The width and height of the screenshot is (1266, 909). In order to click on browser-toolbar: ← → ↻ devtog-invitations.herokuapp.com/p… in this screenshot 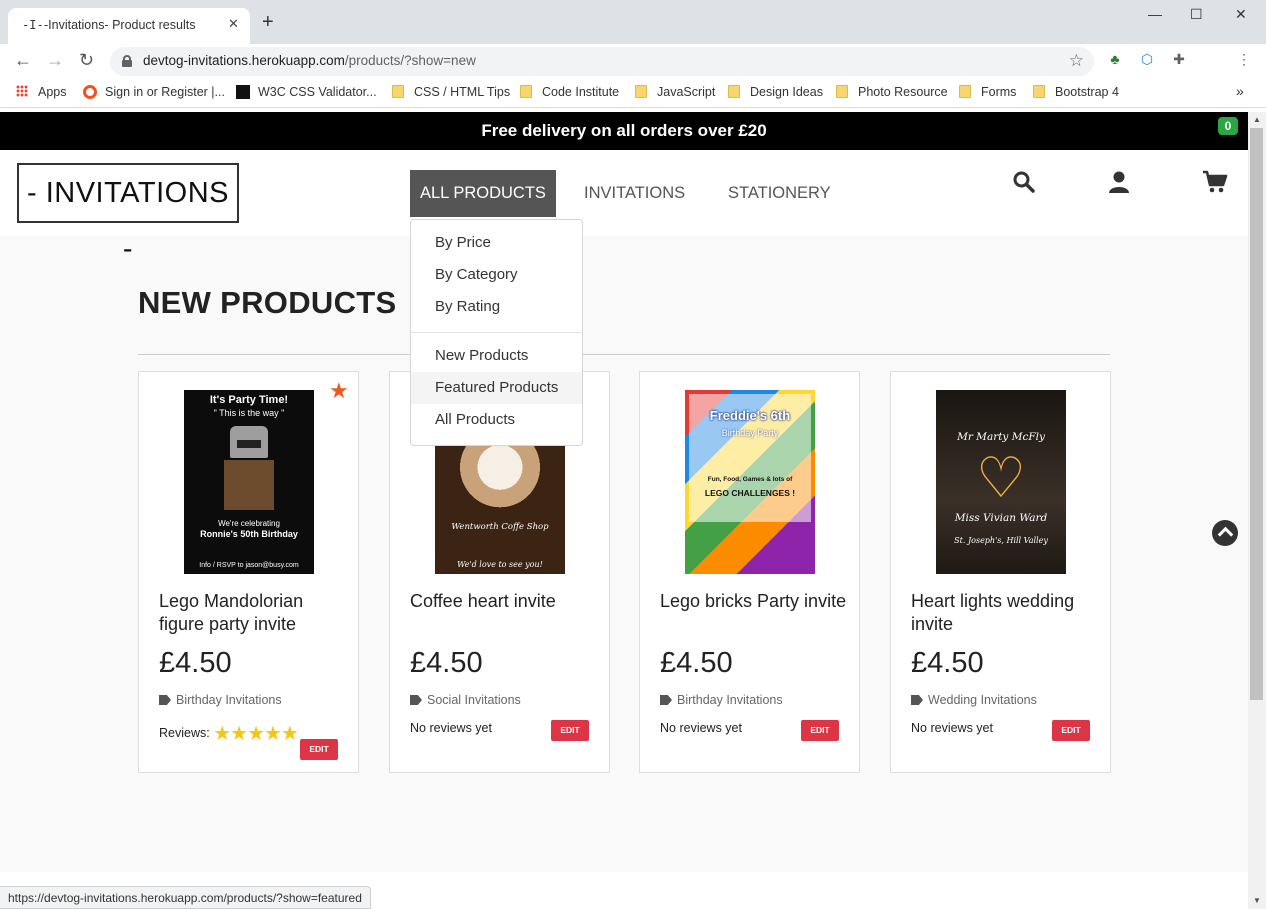, I will do `click(633, 61)`.